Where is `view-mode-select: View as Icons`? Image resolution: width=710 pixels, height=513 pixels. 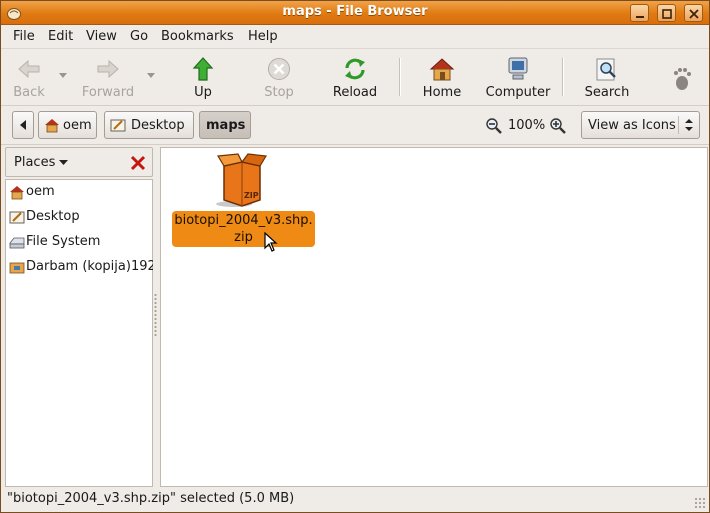
view-mode-select: View as Icons is located at coordinates (640, 125).